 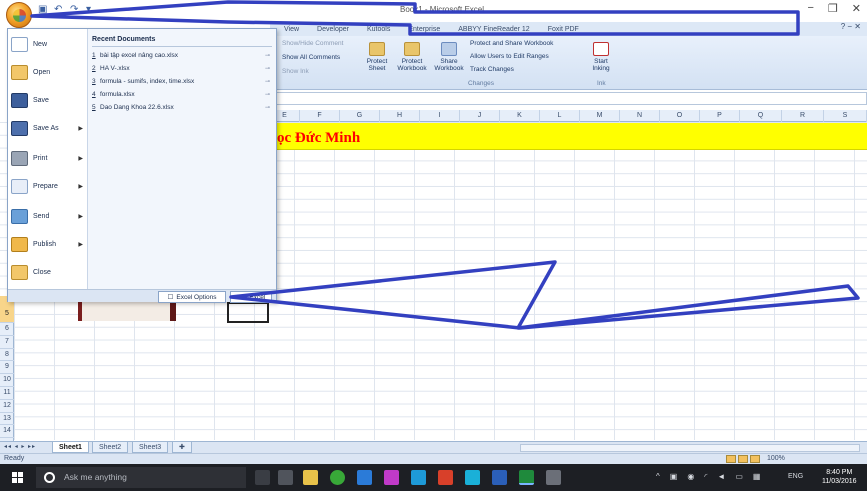 I want to click on menu-prepare: Prepare ▶, so click(x=49, y=186).